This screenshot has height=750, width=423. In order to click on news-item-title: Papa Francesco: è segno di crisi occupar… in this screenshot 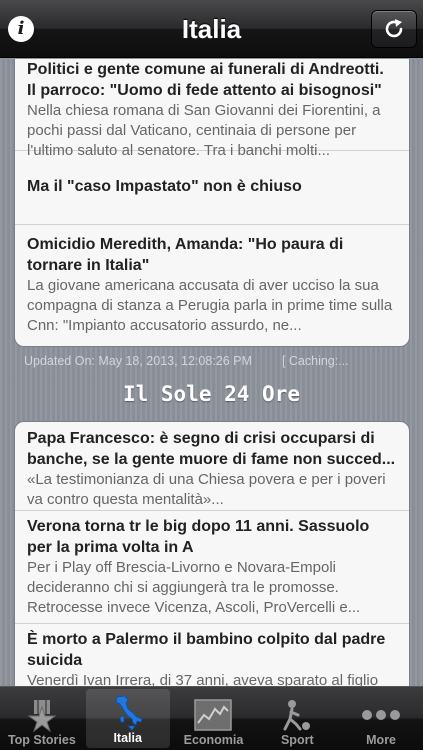, I will do `click(211, 449)`.